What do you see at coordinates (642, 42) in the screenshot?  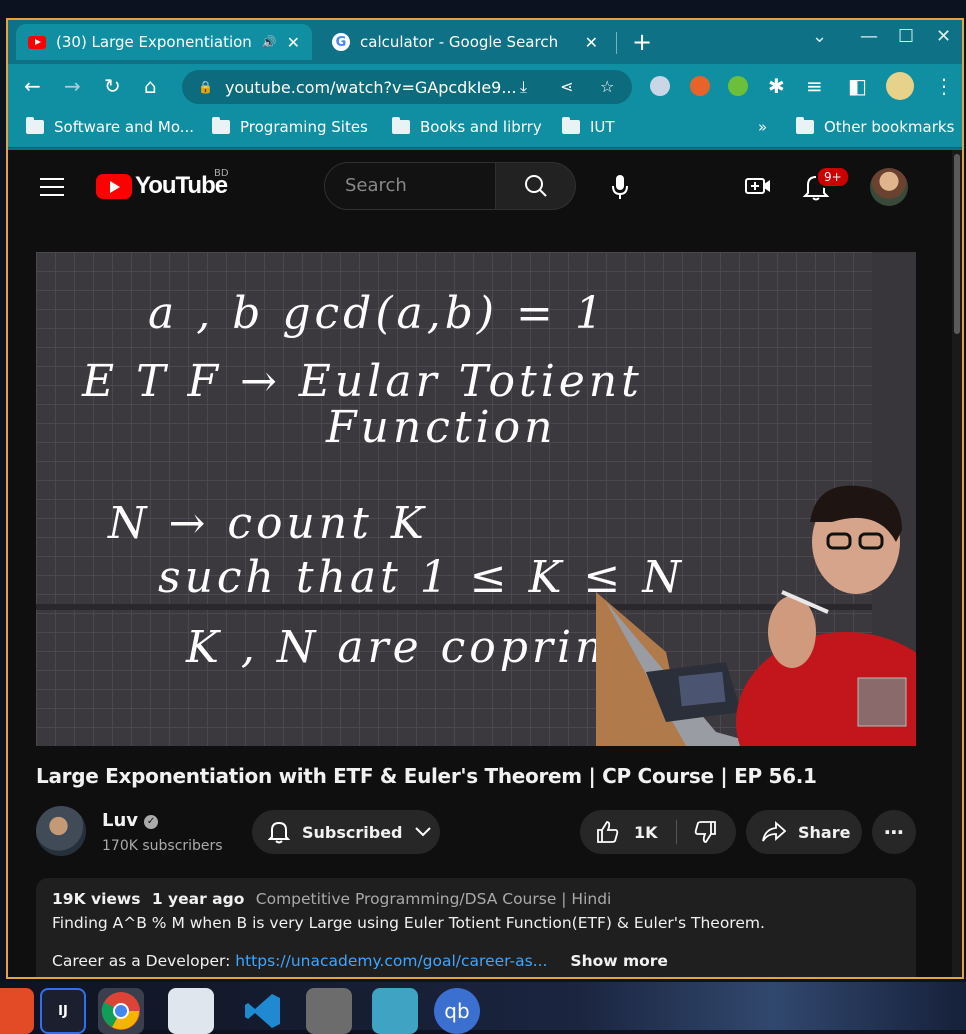 I see `new-tab-button: +` at bounding box center [642, 42].